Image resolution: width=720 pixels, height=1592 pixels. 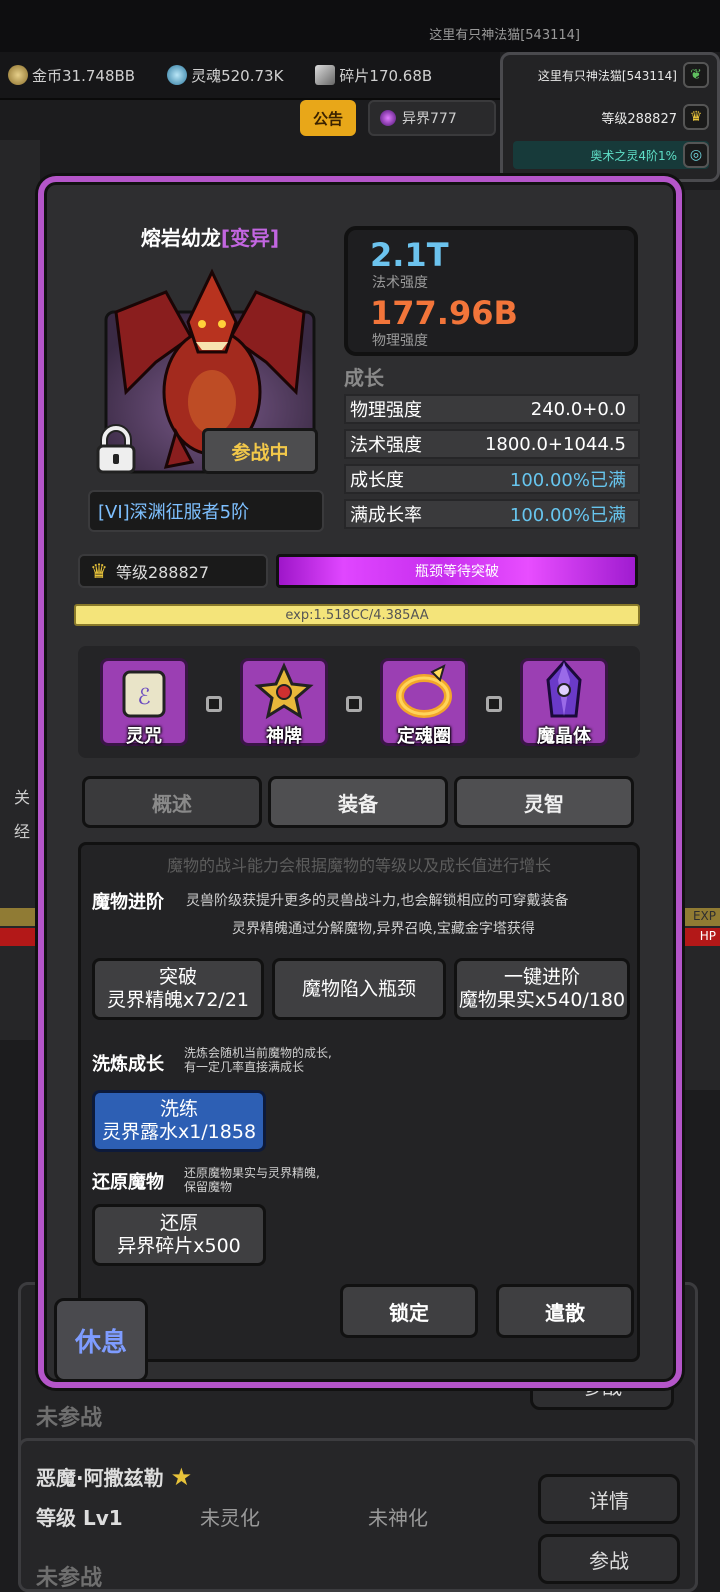 What do you see at coordinates (128, 1182) in the screenshot?
I see `restore-title: 还原魔物` at bounding box center [128, 1182].